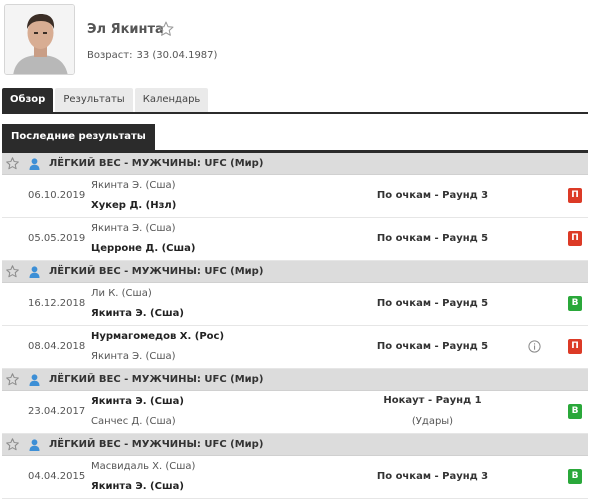 Image resolution: width=597 pixels, height=500 pixels. What do you see at coordinates (57, 411) in the screenshot?
I see `match-date: 23.04.2017` at bounding box center [57, 411].